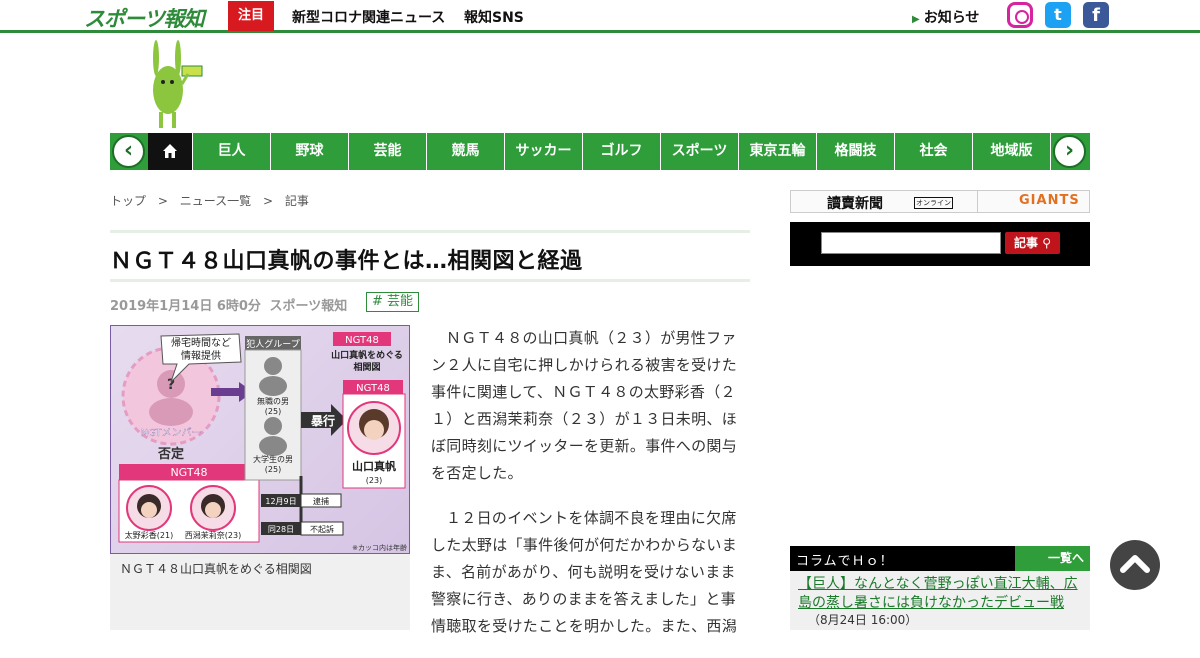 The width and height of the screenshot is (1200, 658). I want to click on nav-prev-button: ‹, so click(129, 151).